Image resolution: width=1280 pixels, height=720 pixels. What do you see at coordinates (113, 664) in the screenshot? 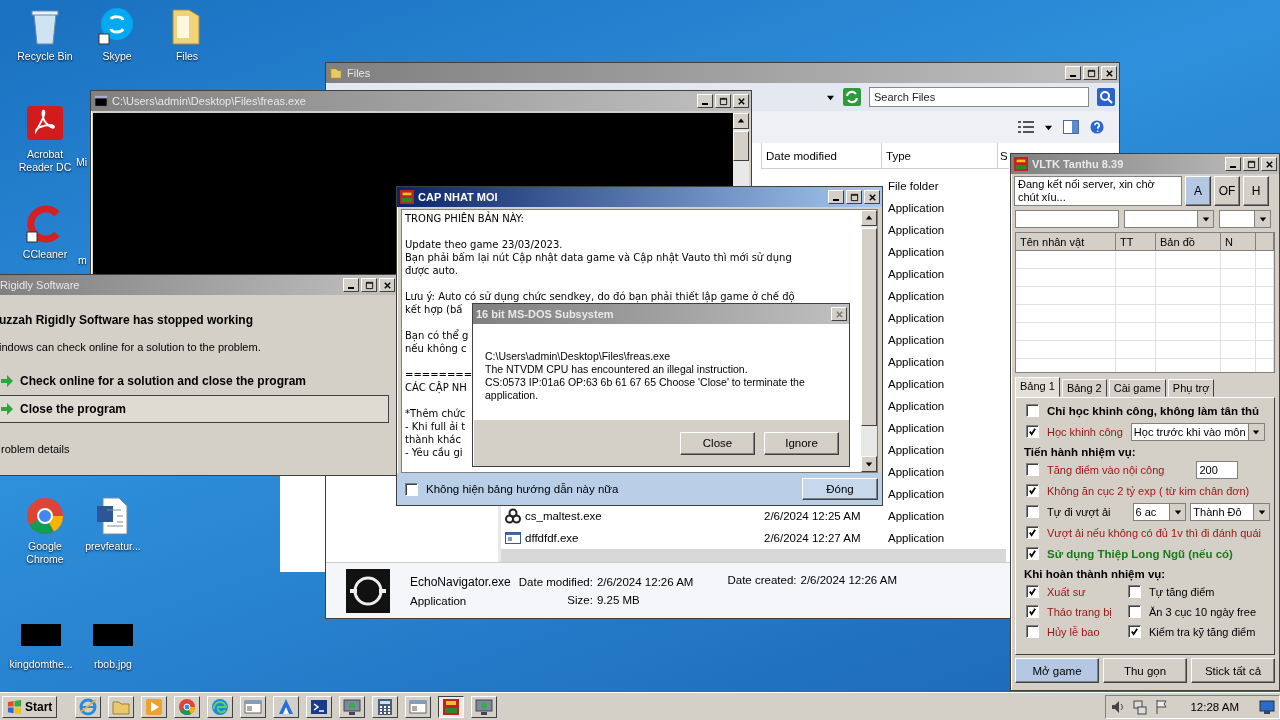
I see `icon-label: rbob.jpg` at bounding box center [113, 664].